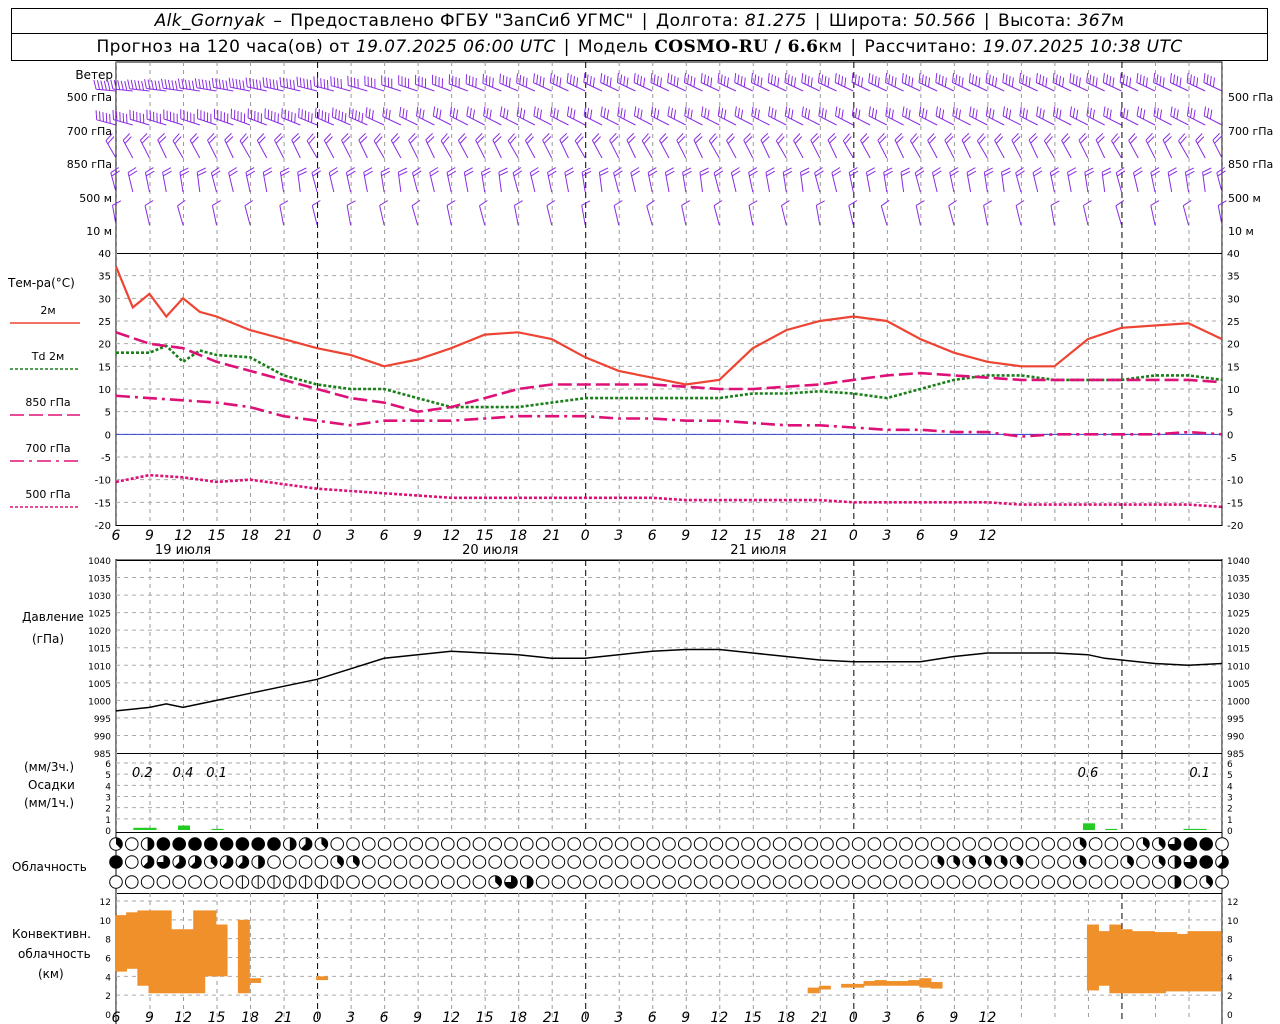 The width and height of the screenshot is (1280, 1024). Describe the element at coordinates (1238, 650) in the screenshot. I see `pressure-tick-right: 1015` at that location.